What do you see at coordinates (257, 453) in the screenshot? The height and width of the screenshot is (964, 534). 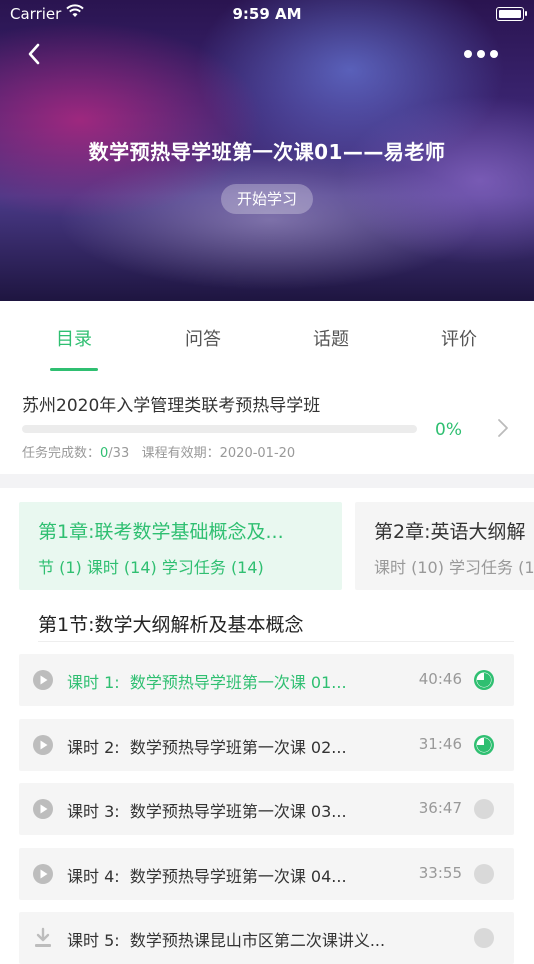 I see `validity-date: 2020-01-20` at bounding box center [257, 453].